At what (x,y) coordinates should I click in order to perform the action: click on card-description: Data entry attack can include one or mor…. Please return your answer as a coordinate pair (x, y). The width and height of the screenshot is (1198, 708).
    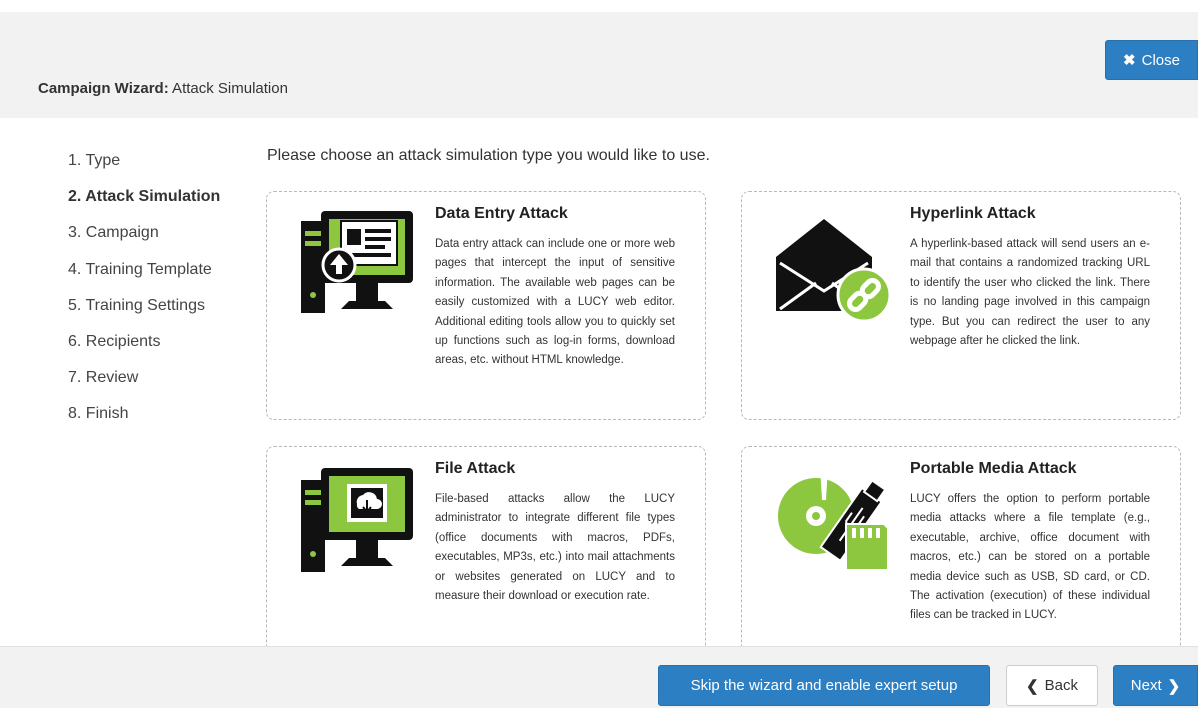
    Looking at the image, I should click on (555, 302).